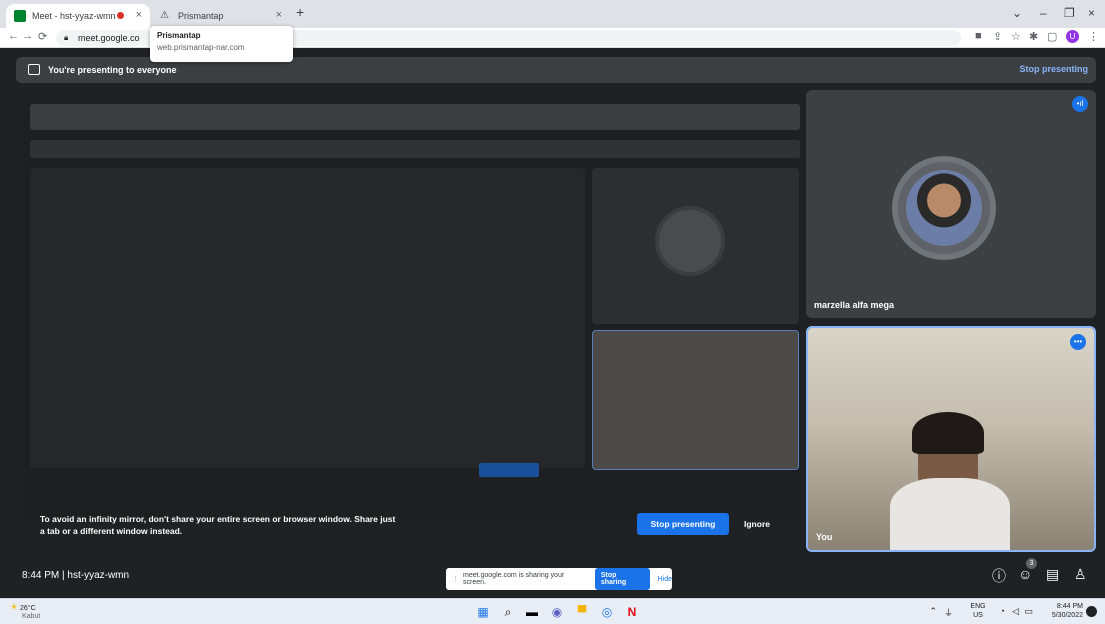 The height and width of the screenshot is (624, 1105). Describe the element at coordinates (978, 36) in the screenshot. I see `camera-icon: ■` at that location.